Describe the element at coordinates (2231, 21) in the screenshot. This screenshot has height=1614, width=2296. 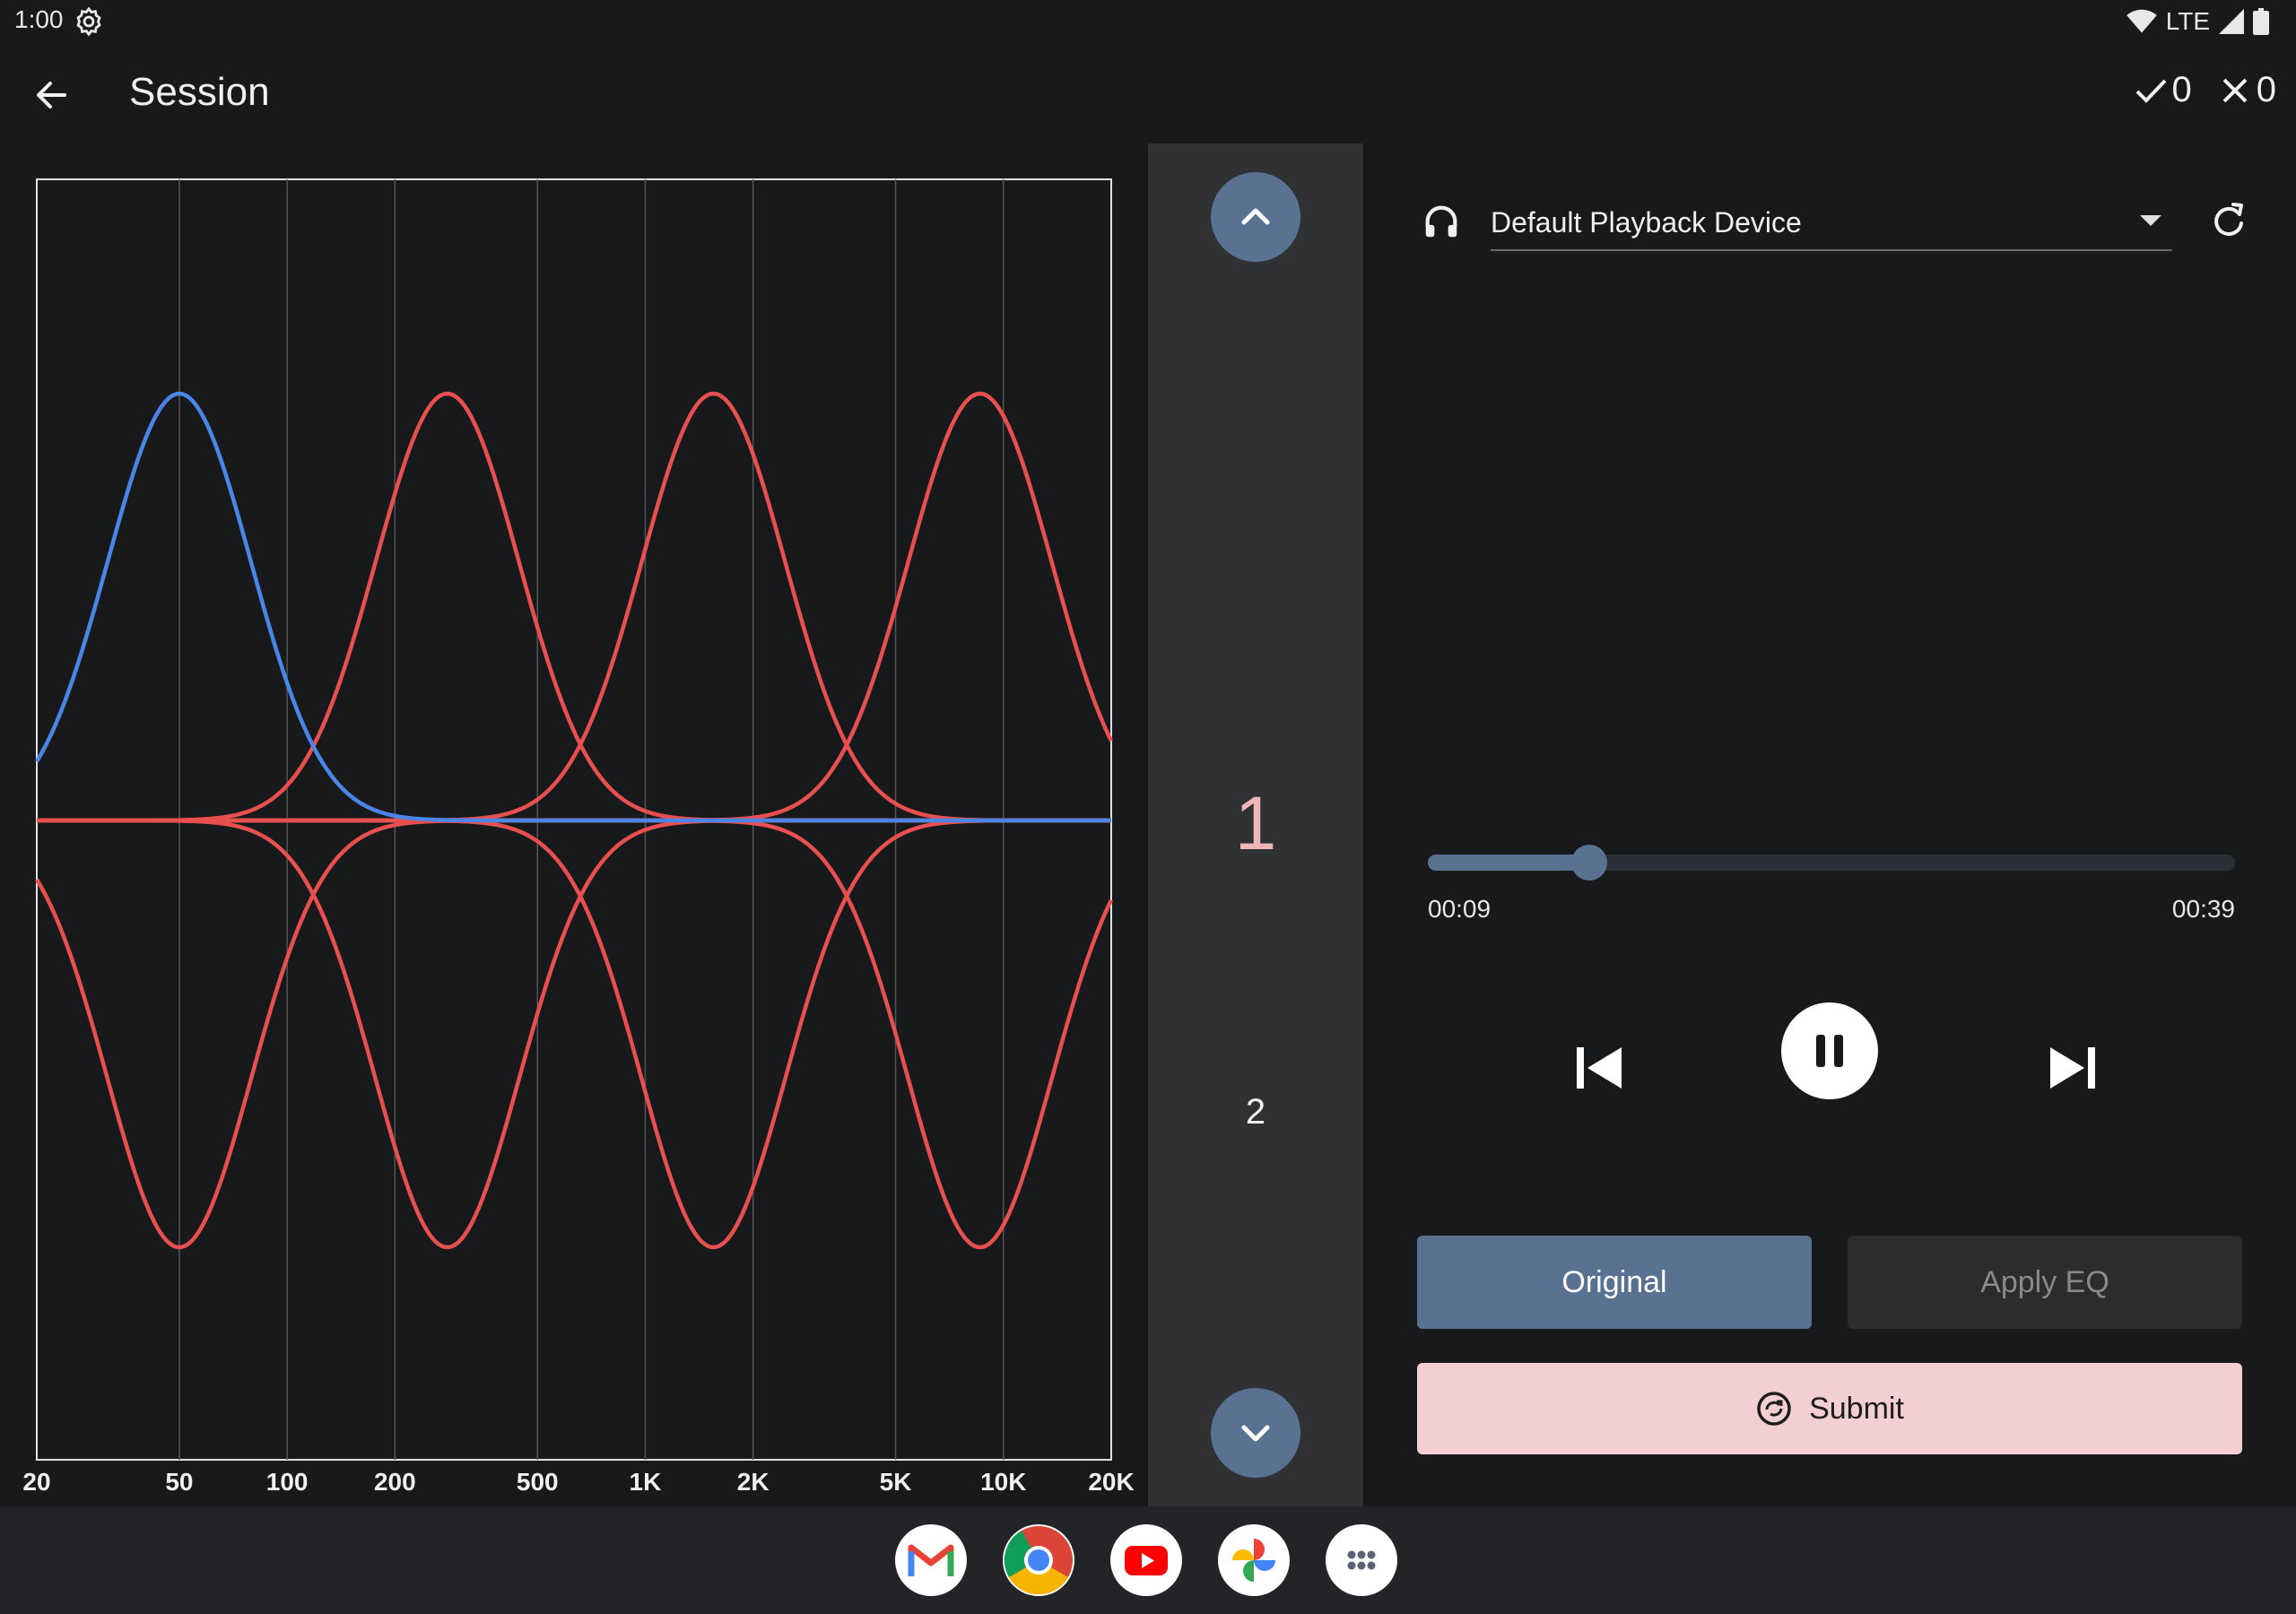
I see `signal-icon` at that location.